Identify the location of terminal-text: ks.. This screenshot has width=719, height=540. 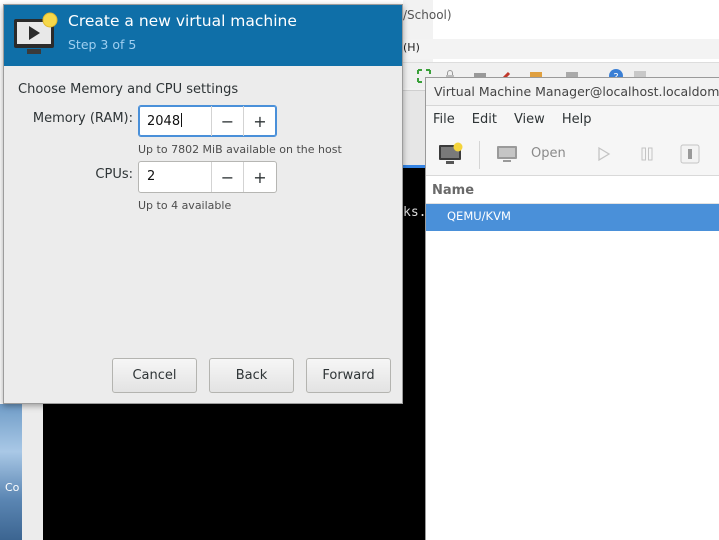
(415, 212).